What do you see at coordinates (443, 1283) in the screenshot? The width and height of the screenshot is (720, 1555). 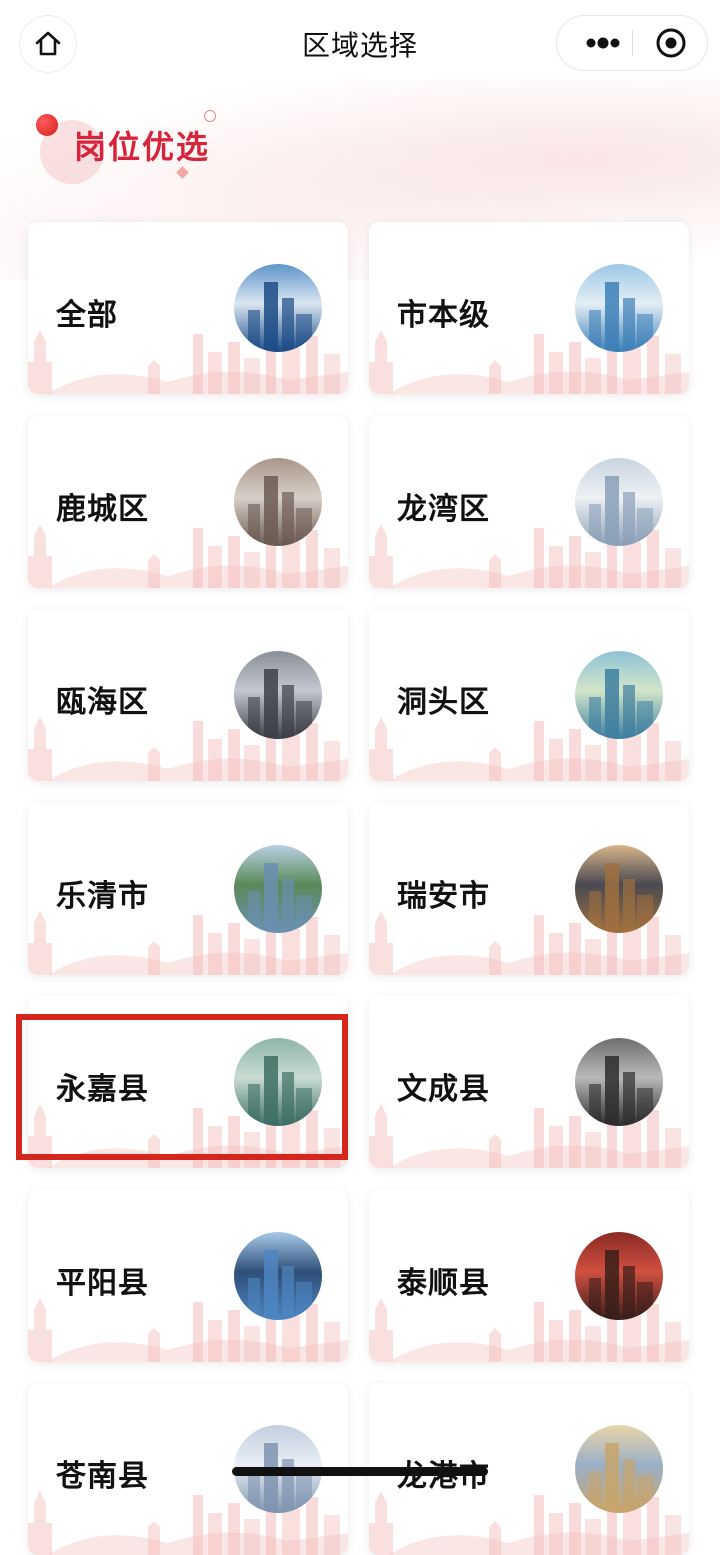 I see `region-label: 泰顺县` at bounding box center [443, 1283].